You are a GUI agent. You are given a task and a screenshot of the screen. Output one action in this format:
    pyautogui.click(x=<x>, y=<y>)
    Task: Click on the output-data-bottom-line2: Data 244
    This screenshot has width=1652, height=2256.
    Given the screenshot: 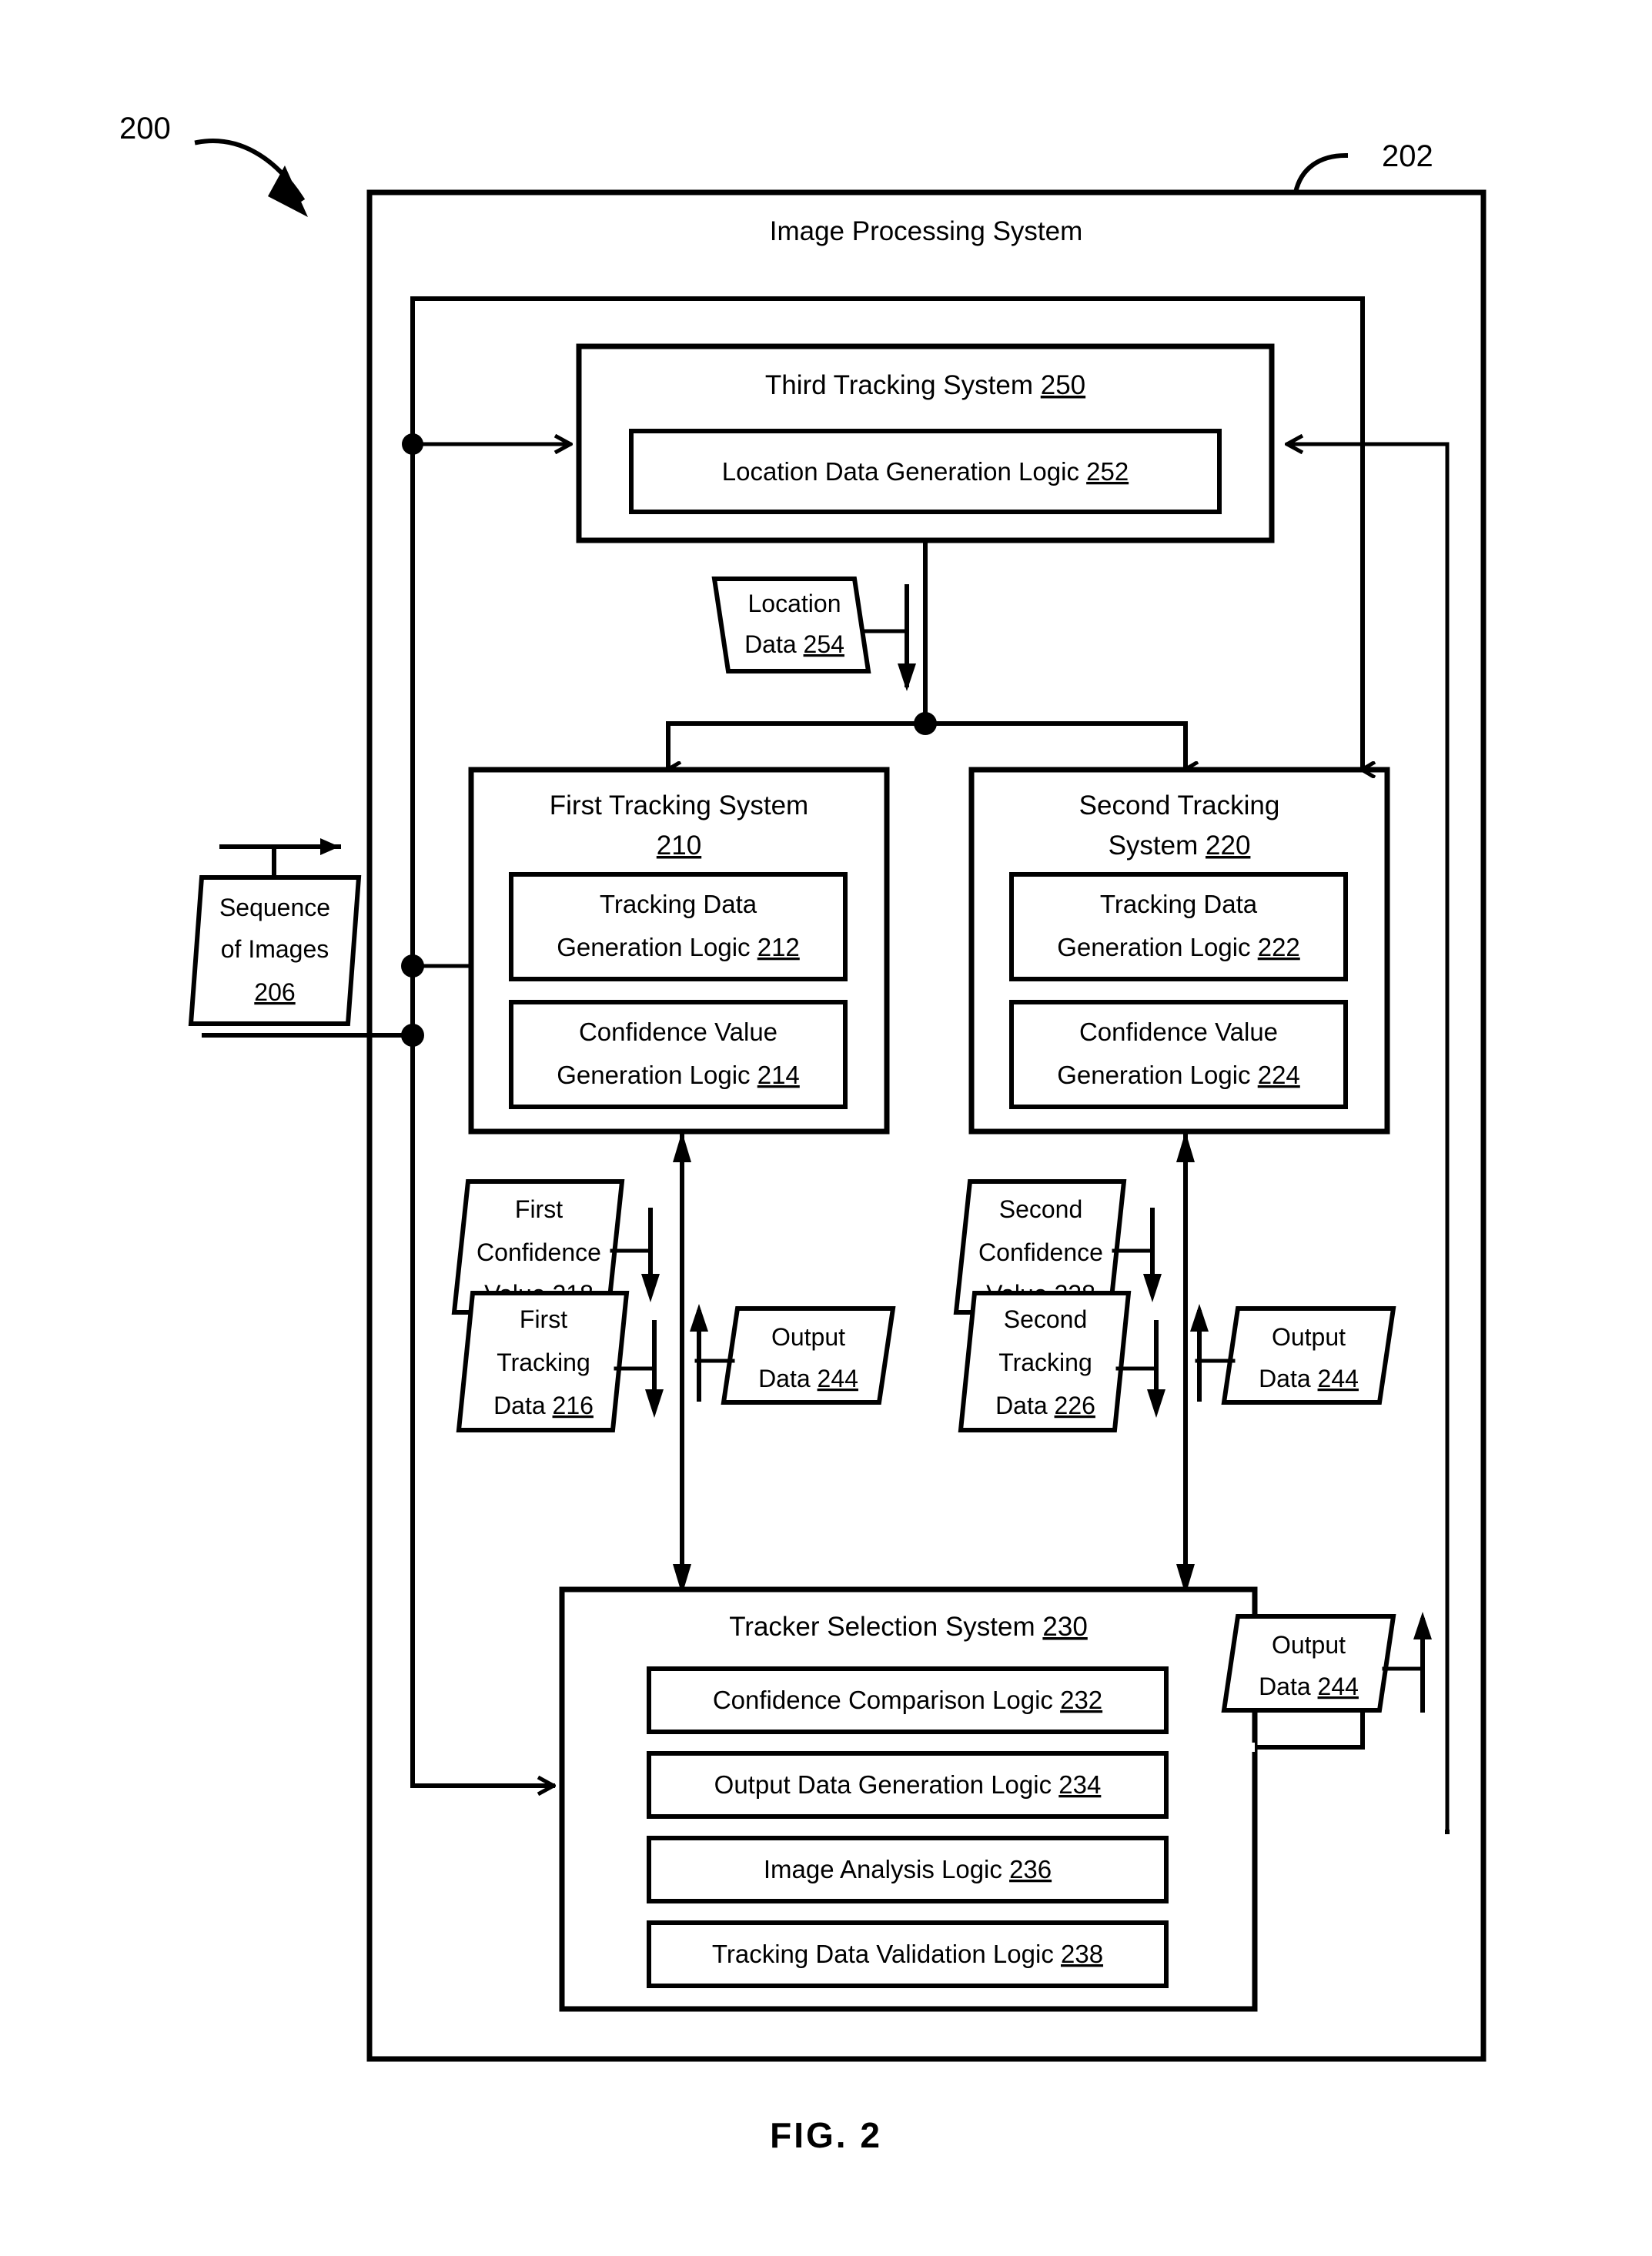 What is the action you would take?
    pyautogui.click(x=1309, y=1687)
    